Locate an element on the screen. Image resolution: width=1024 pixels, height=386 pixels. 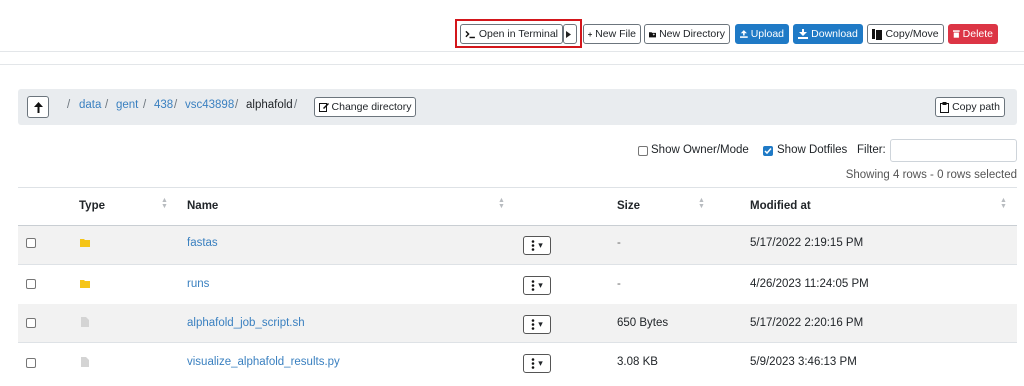
file-modified: 4/26/2023 11:24:05 PM is located at coordinates (809, 284).